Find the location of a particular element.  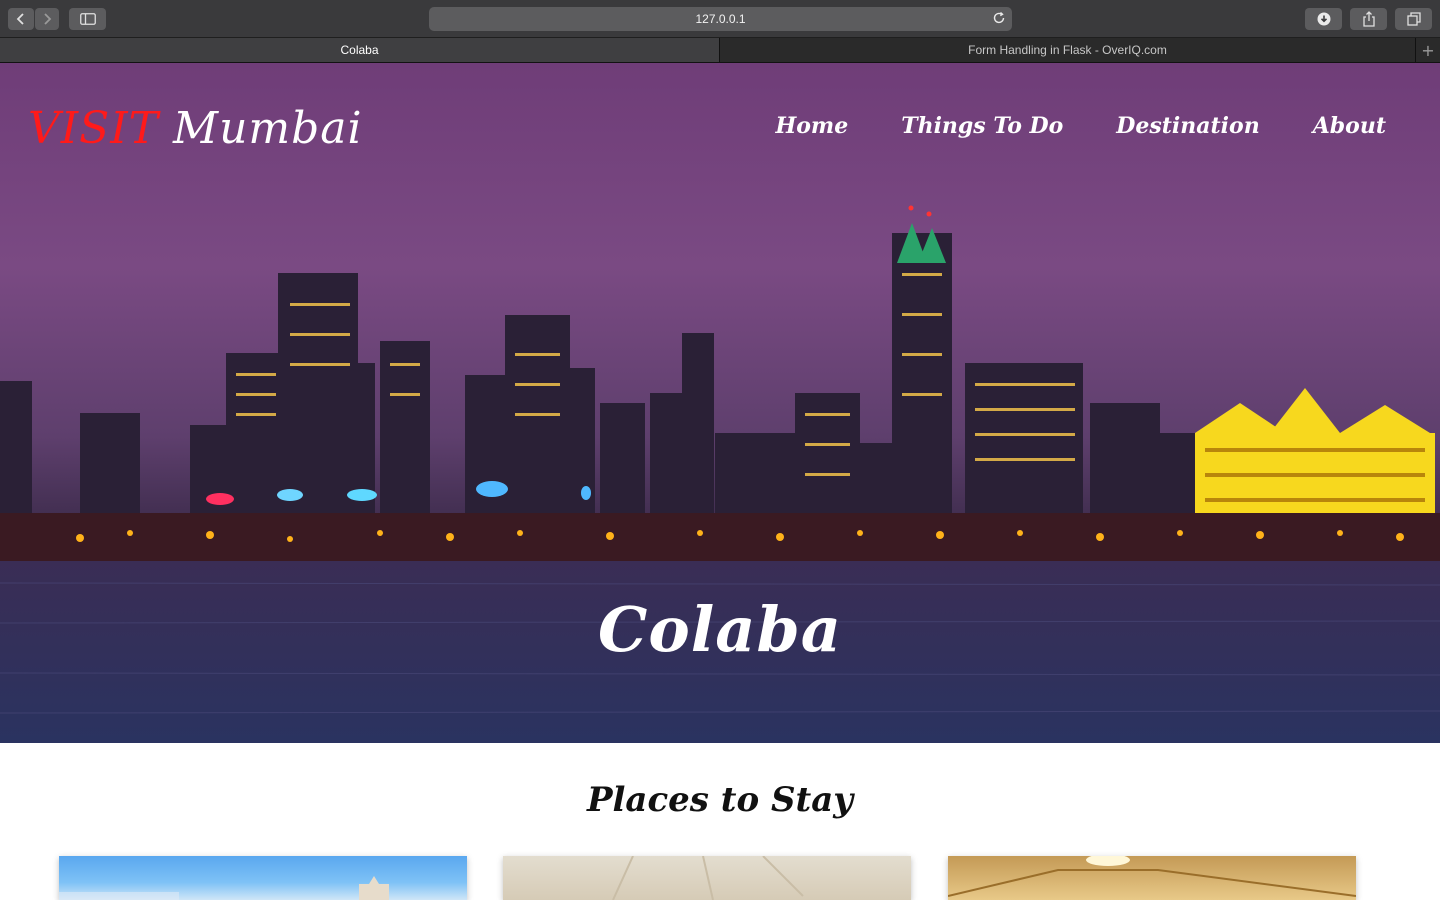

tabs-overview-button is located at coordinates (1413, 19).